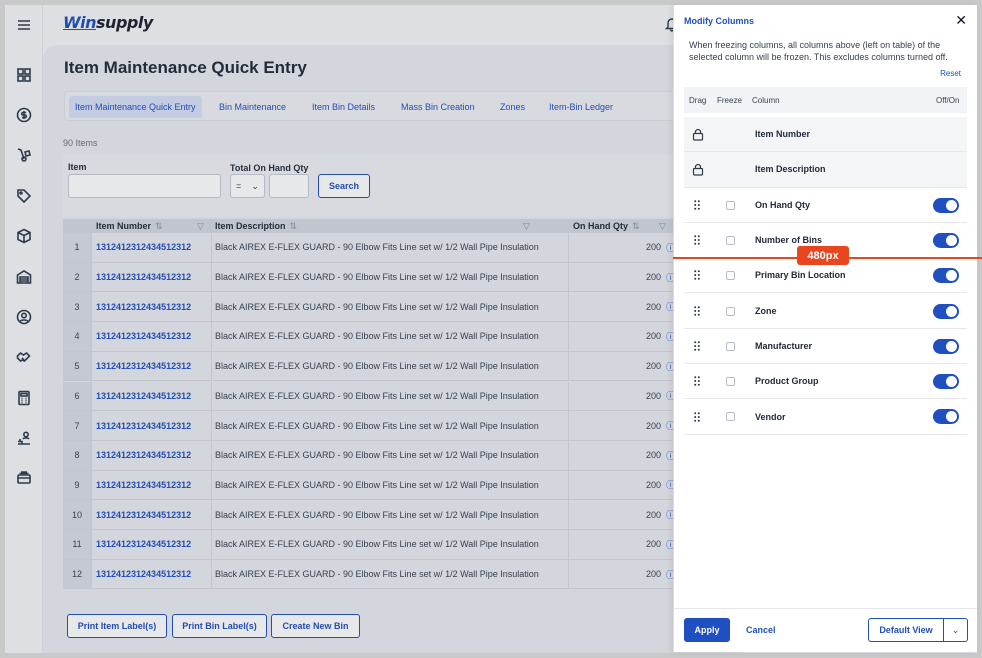 This screenshot has width=982, height=658. What do you see at coordinates (219, 626) in the screenshot?
I see `print-bin-labels-button: Print Bin Label(s)` at bounding box center [219, 626].